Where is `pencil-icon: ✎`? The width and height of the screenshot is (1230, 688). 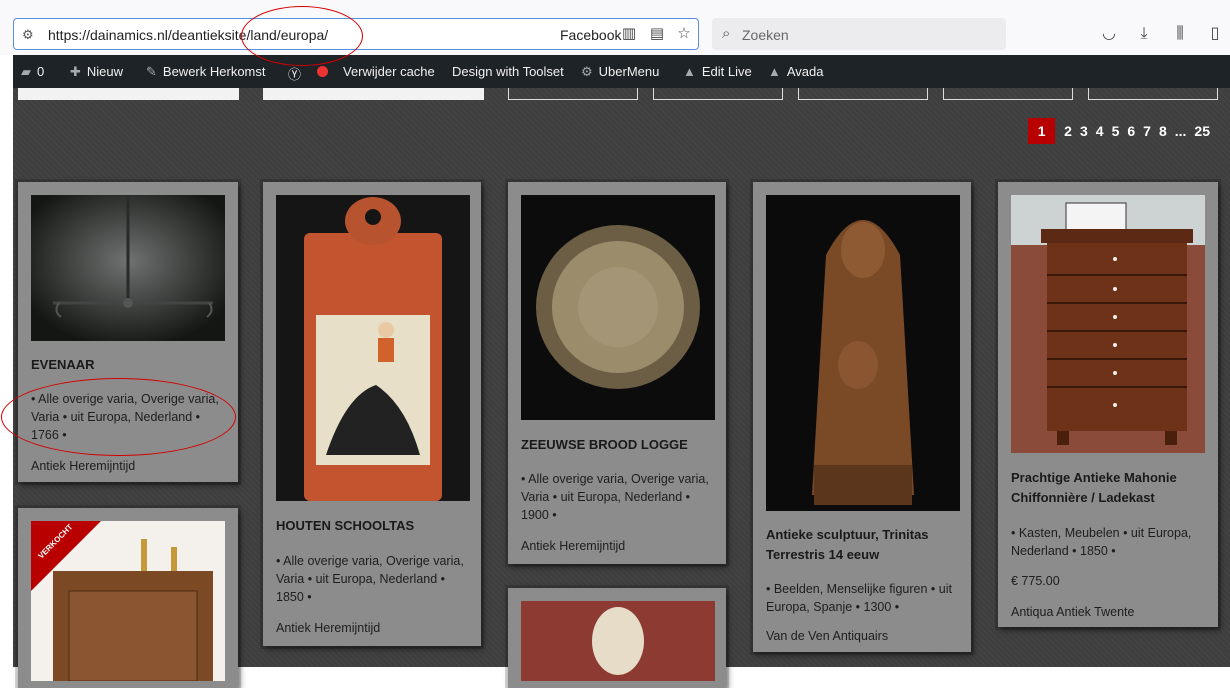 pencil-icon: ✎ is located at coordinates (151, 71).